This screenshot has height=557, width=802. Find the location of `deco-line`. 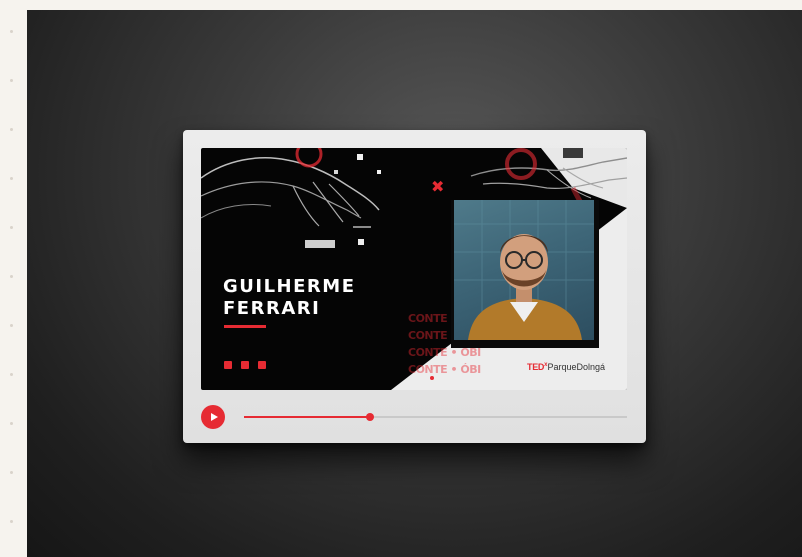

deco-line is located at coordinates (362, 227).